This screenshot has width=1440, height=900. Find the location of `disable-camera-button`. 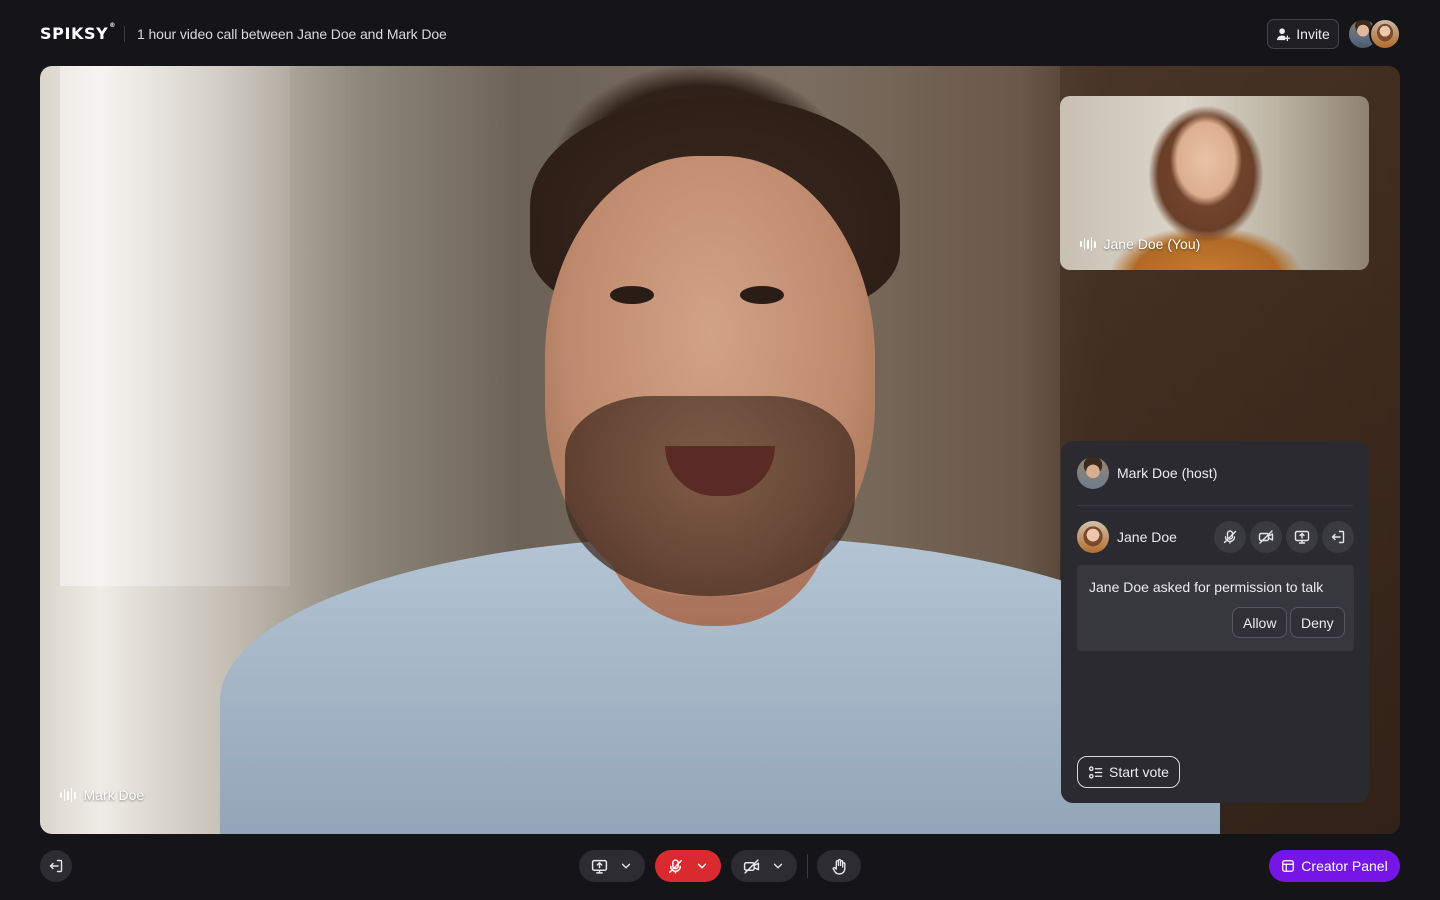

disable-camera-button is located at coordinates (1266, 537).